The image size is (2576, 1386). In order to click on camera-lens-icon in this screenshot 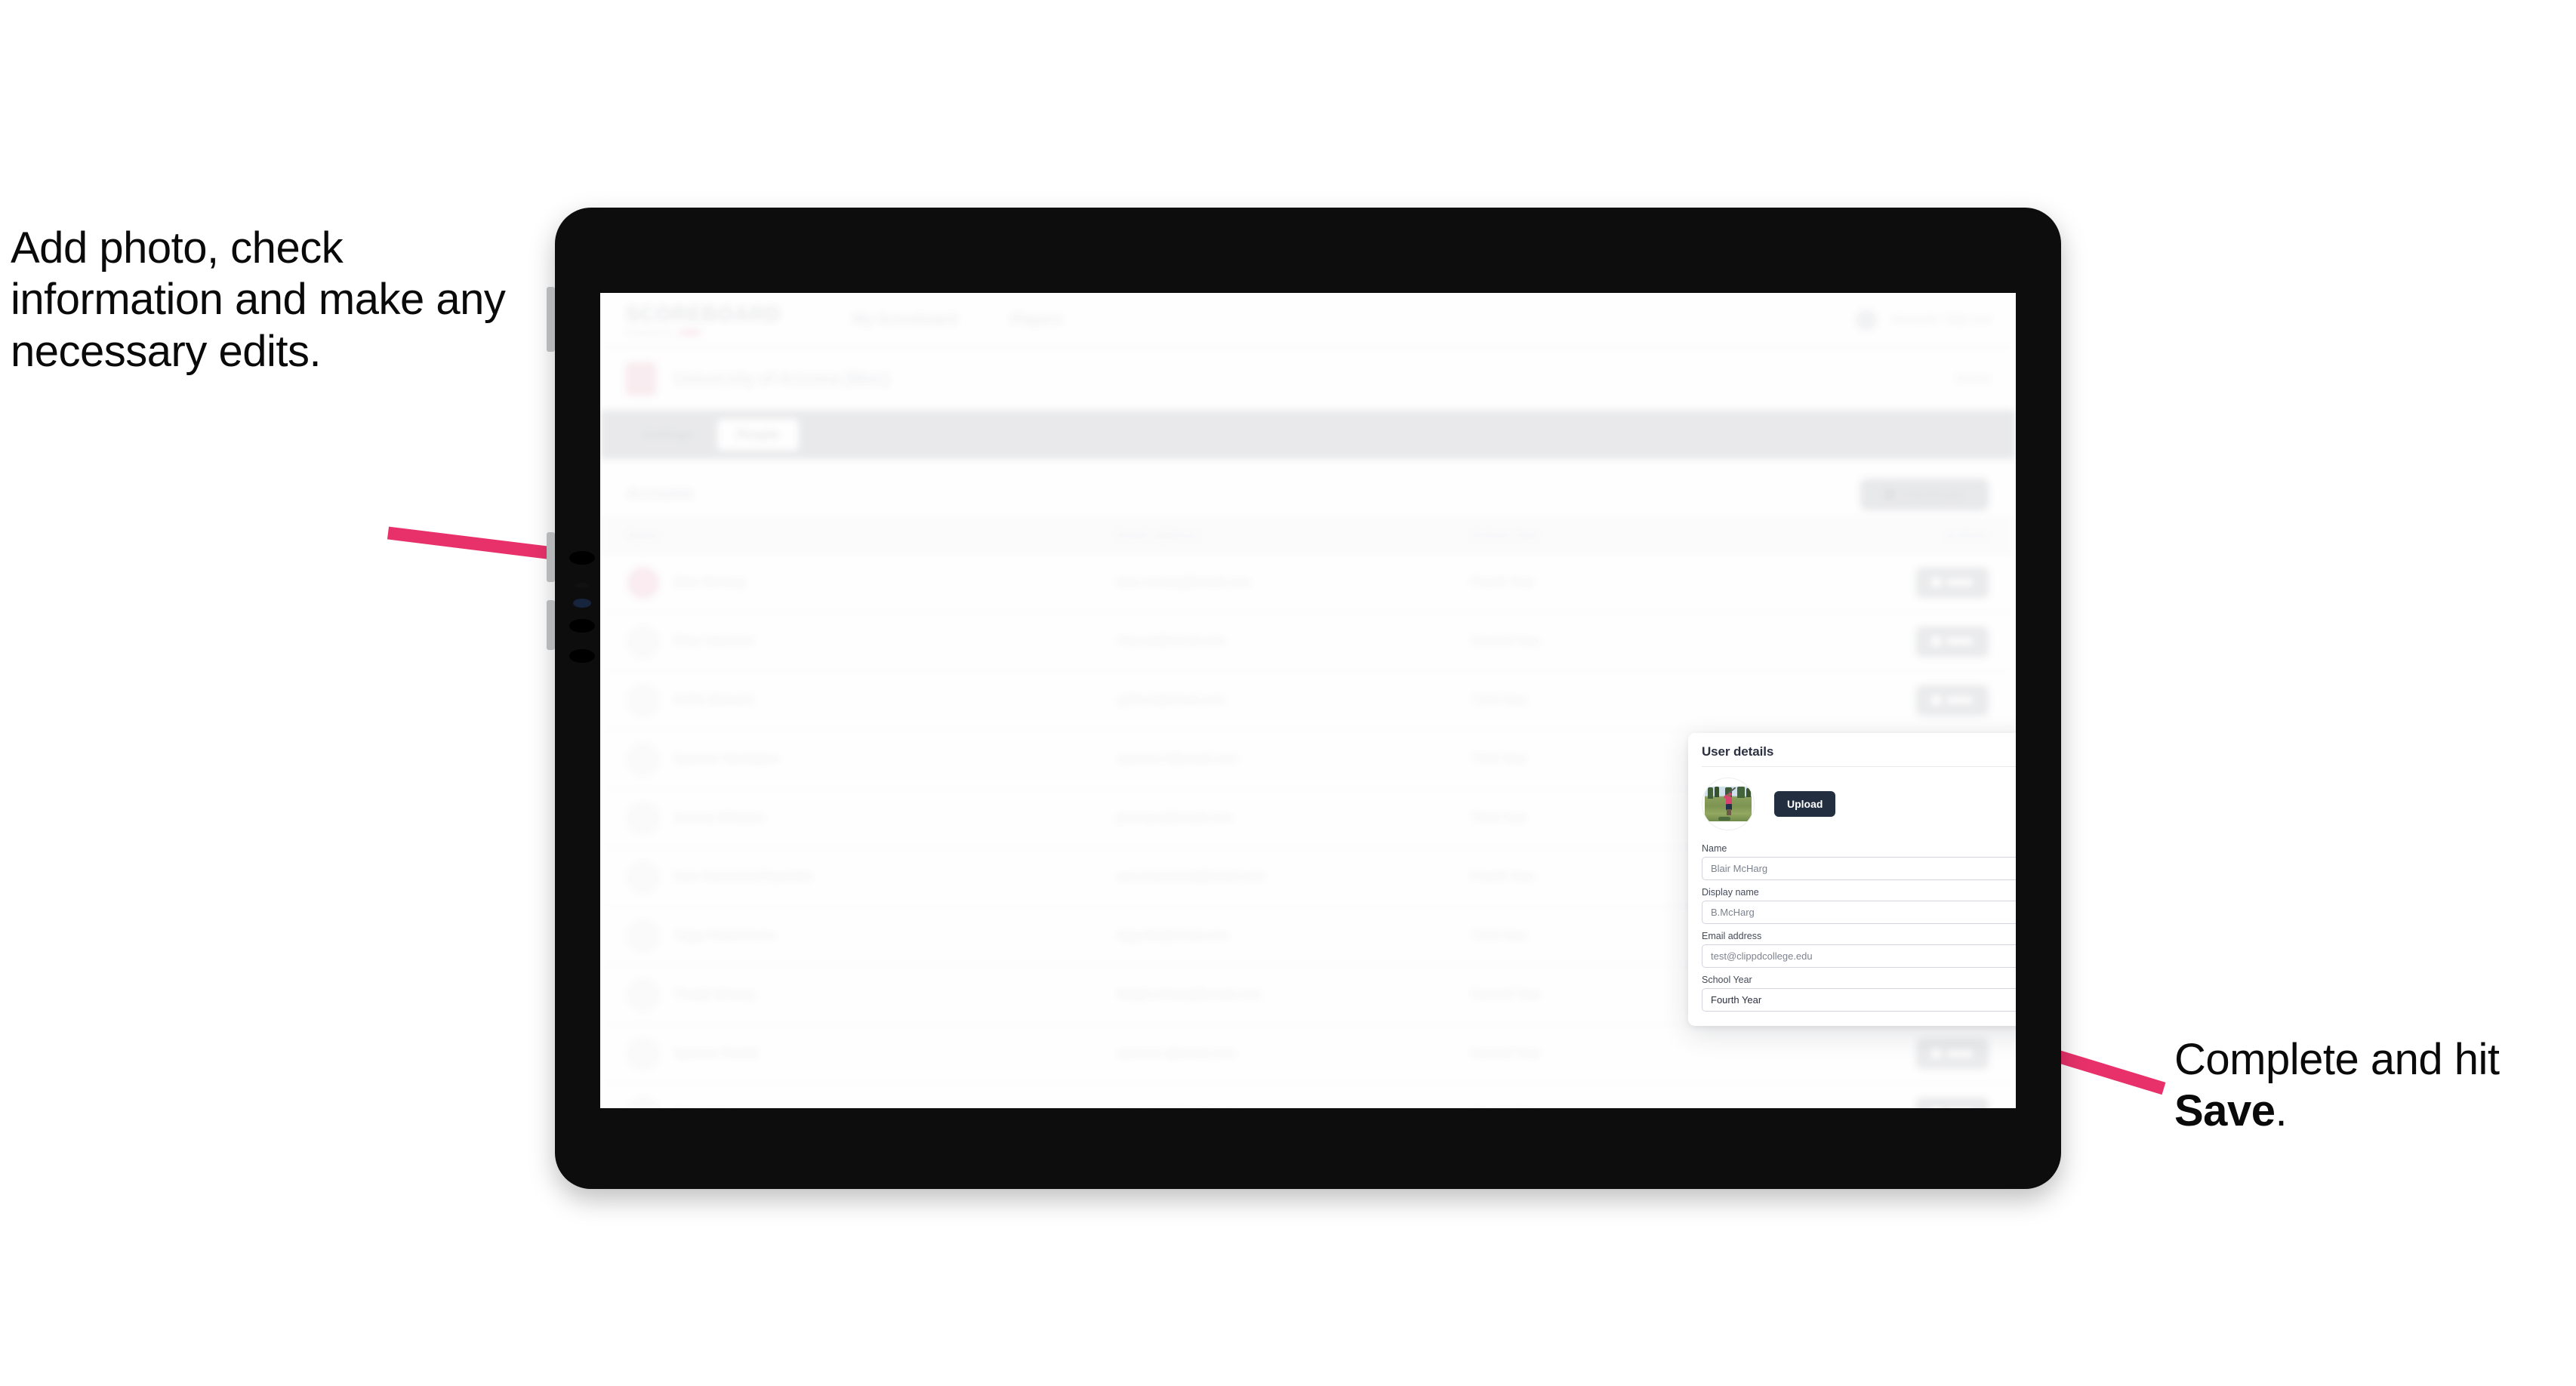, I will do `click(582, 558)`.